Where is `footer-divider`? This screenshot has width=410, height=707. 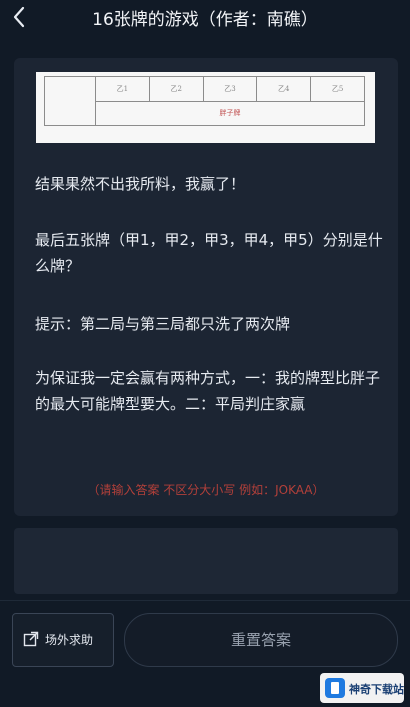 footer-divider is located at coordinates (205, 600).